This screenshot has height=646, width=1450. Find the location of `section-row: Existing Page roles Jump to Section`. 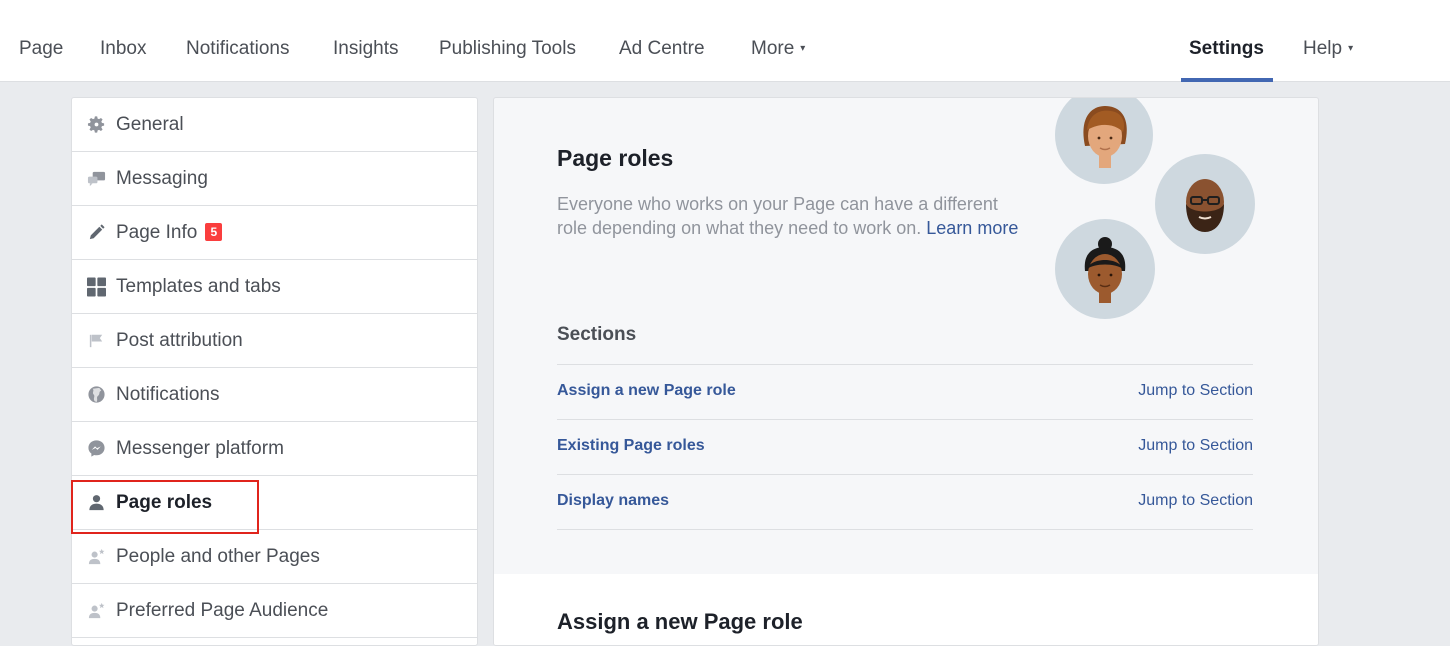

section-row: Existing Page roles Jump to Section is located at coordinates (905, 447).